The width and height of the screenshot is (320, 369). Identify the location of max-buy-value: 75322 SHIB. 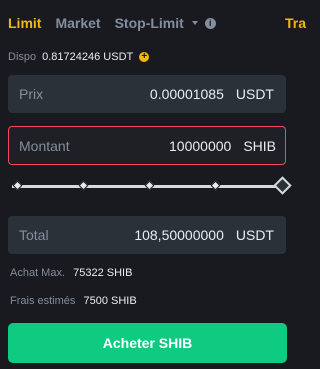
(103, 273).